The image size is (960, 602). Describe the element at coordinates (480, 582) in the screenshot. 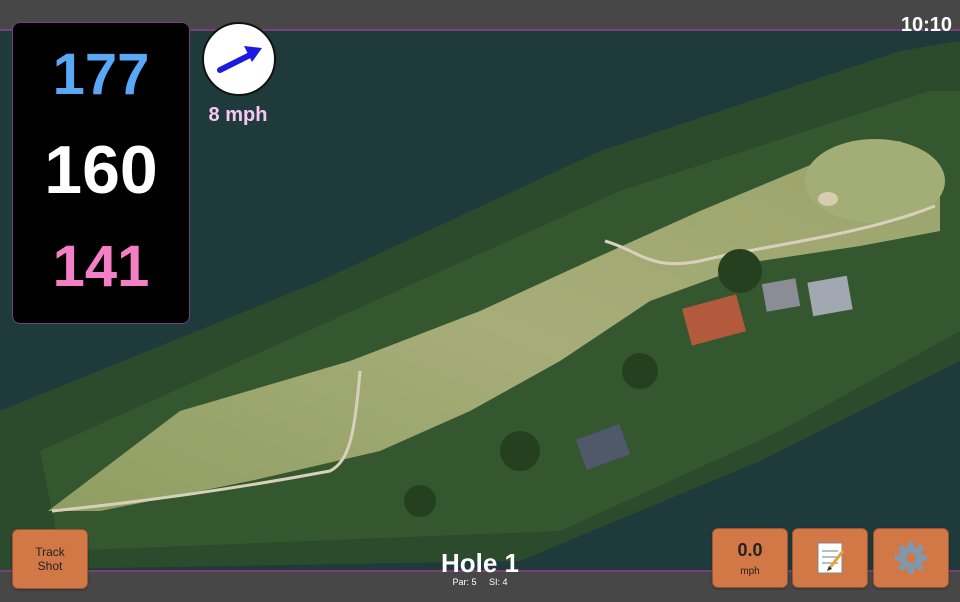

I see `hole-info: Par: 5 SI: 4` at that location.